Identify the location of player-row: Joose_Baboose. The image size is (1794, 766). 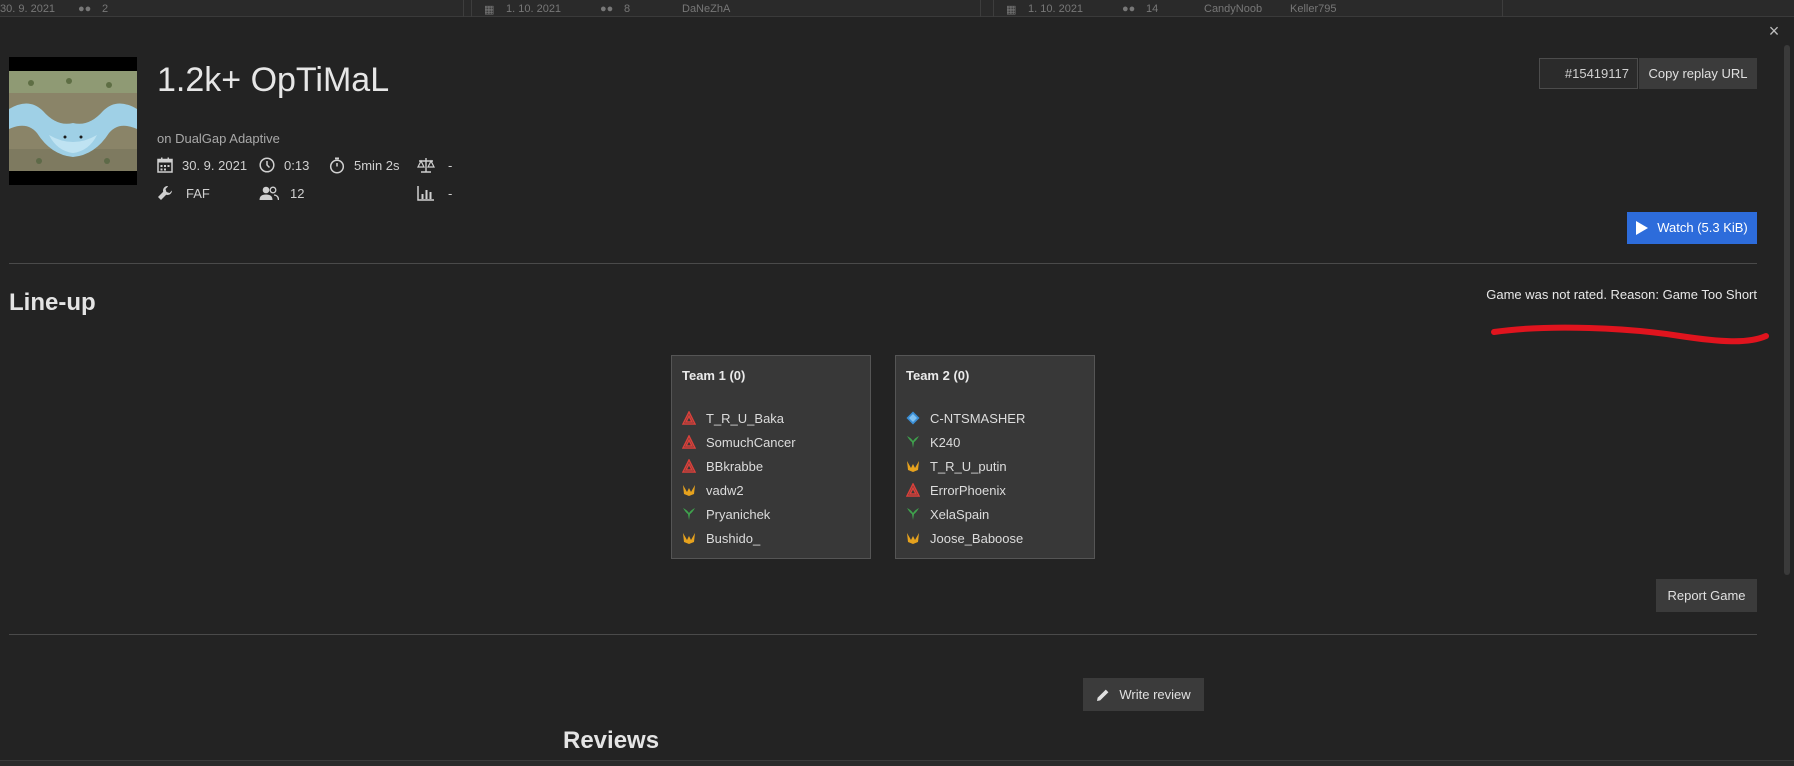
(995, 538).